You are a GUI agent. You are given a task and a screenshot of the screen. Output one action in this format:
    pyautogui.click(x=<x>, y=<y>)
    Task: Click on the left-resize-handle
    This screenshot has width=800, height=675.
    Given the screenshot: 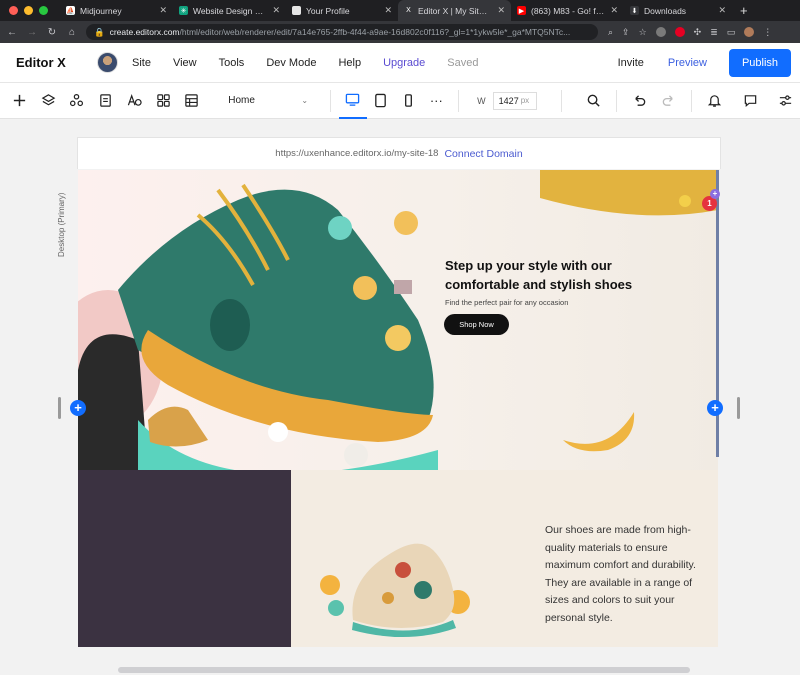 What is the action you would take?
    pyautogui.click(x=59, y=408)
    